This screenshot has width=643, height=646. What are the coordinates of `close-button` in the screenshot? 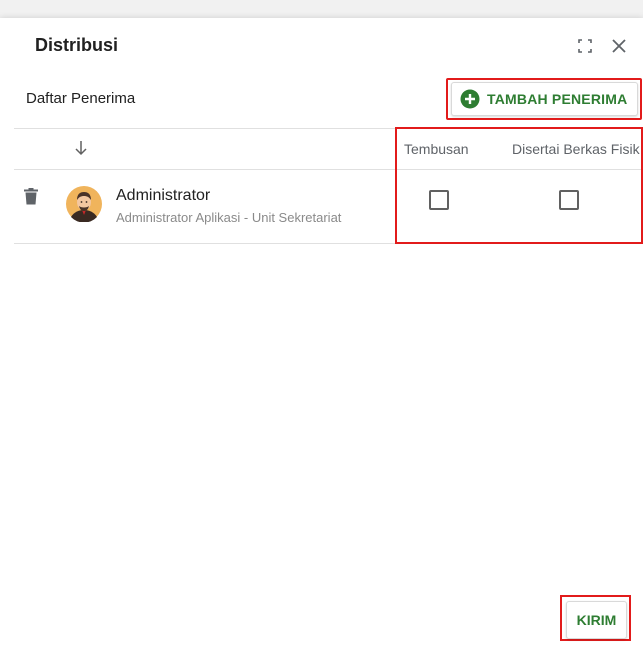 It's located at (619, 46).